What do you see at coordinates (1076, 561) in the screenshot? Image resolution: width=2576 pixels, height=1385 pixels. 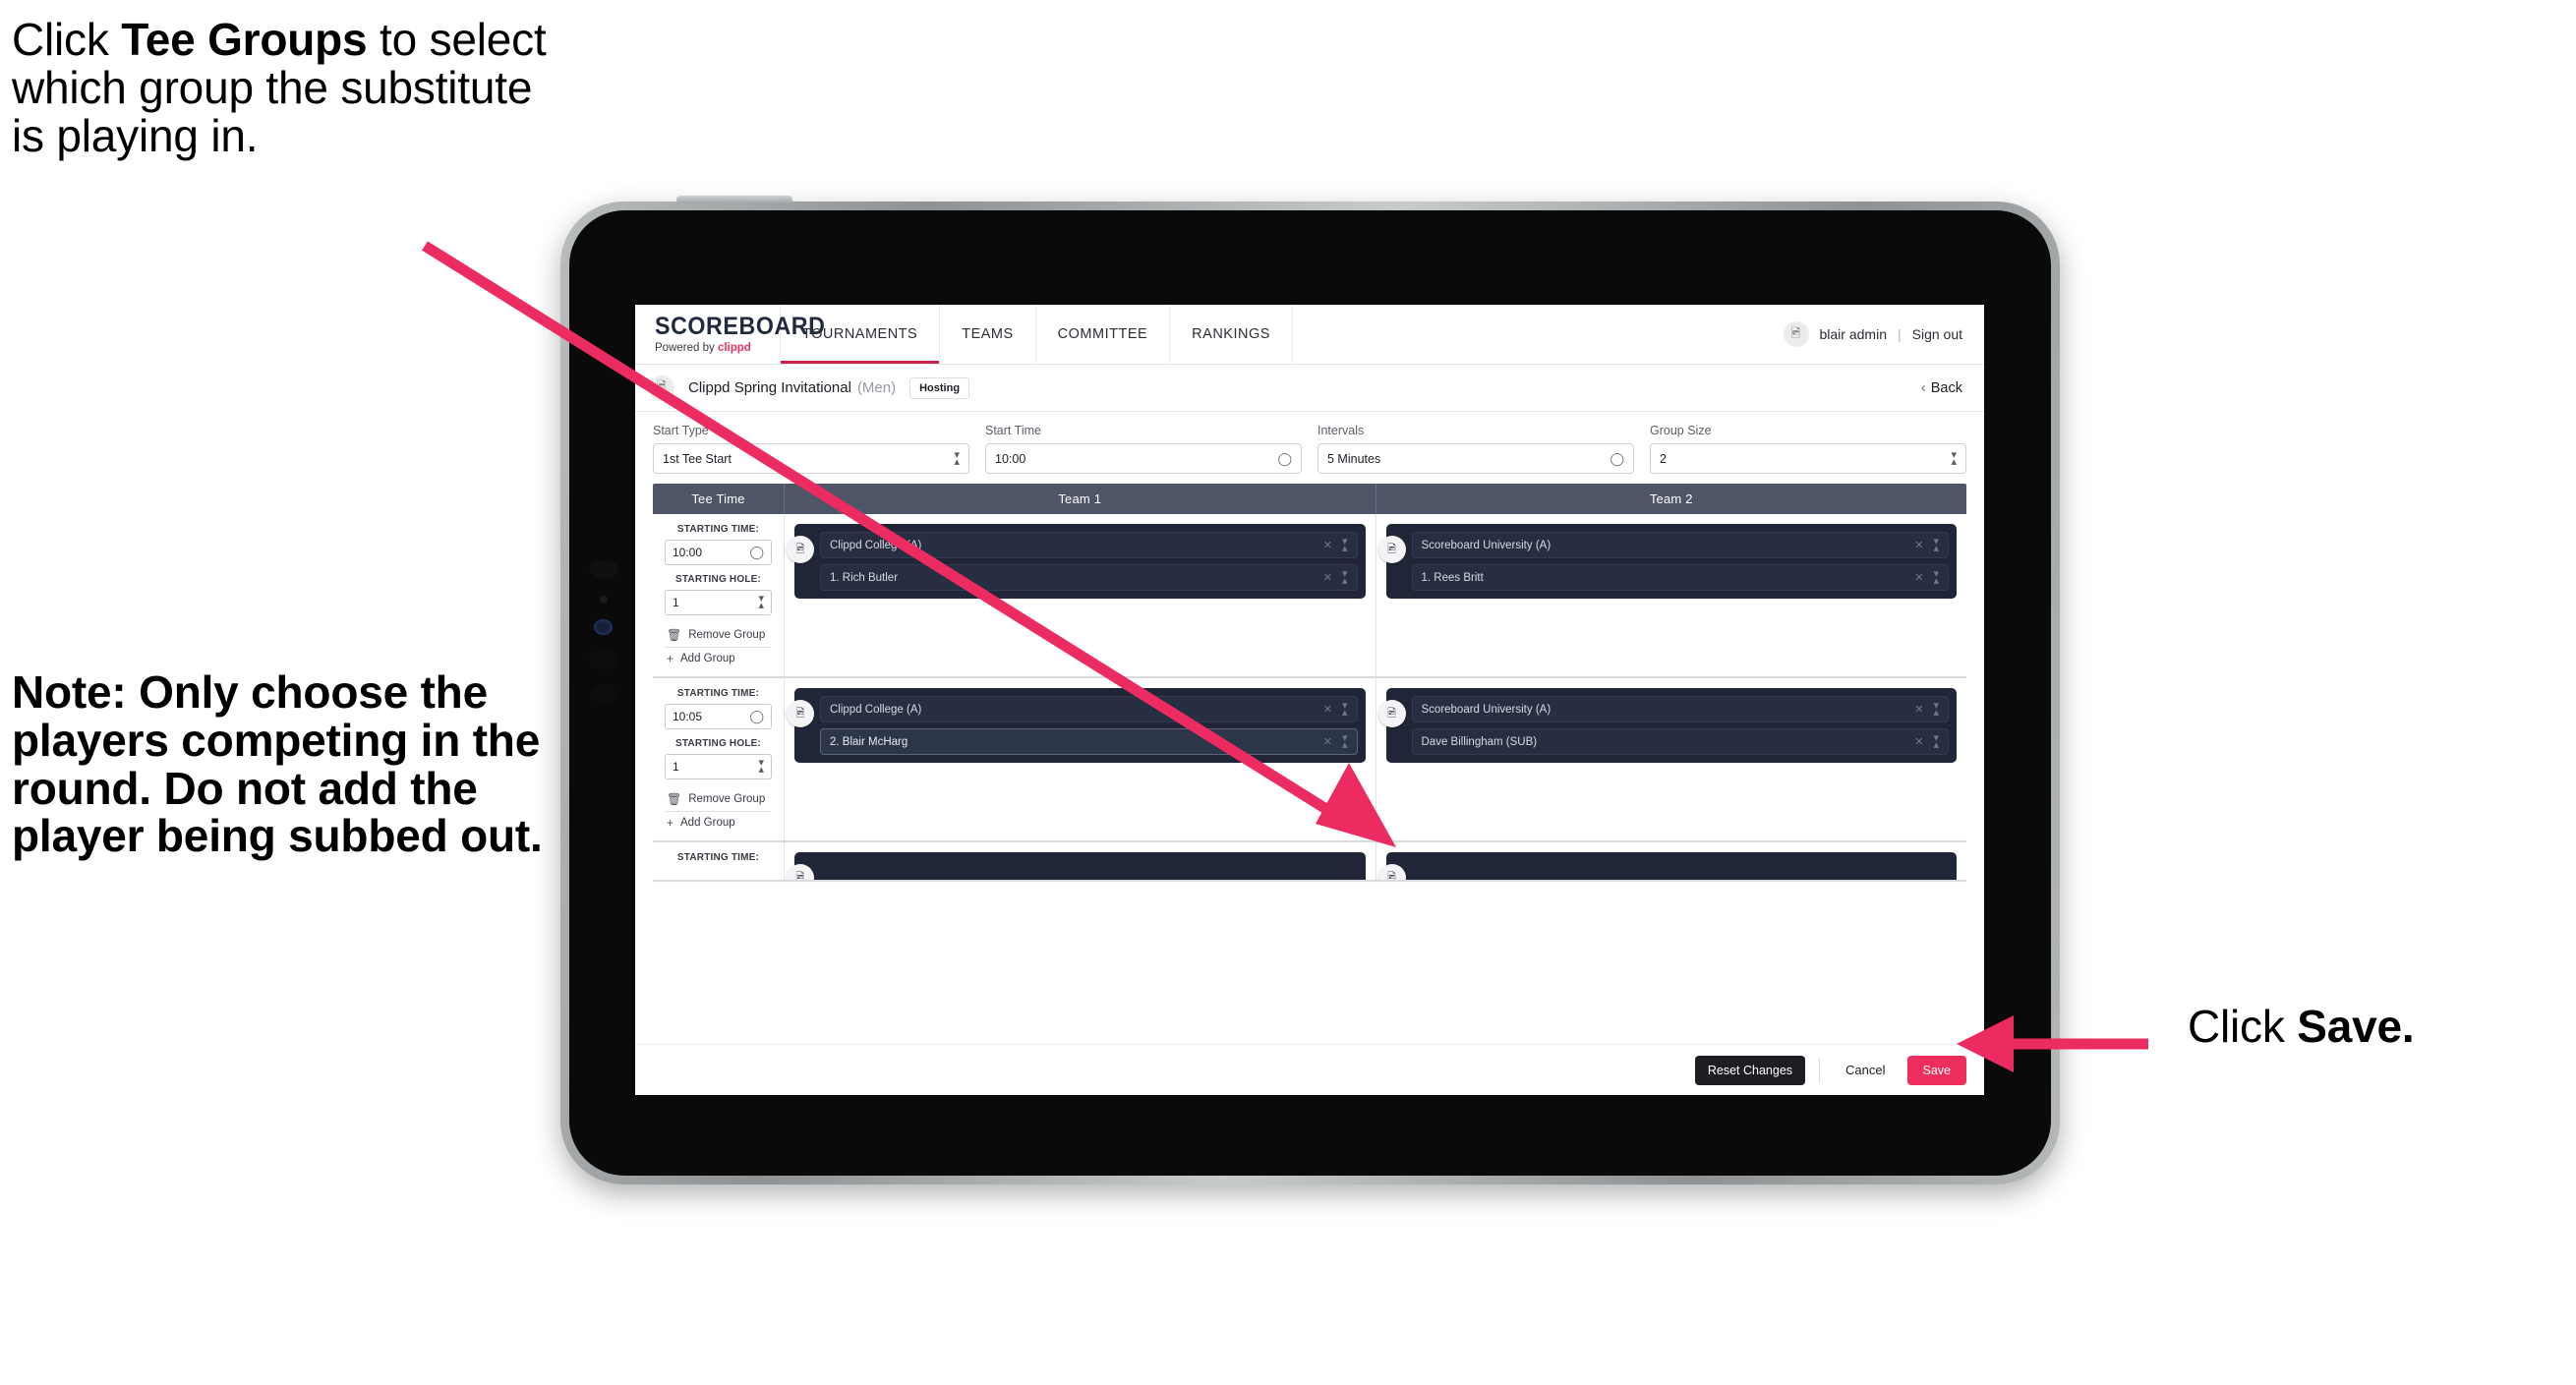 I see `group-1-team-1-panel: 🖻 Clippd College (A) ✕ ▾ ▴ 1. Rich Butler` at bounding box center [1076, 561].